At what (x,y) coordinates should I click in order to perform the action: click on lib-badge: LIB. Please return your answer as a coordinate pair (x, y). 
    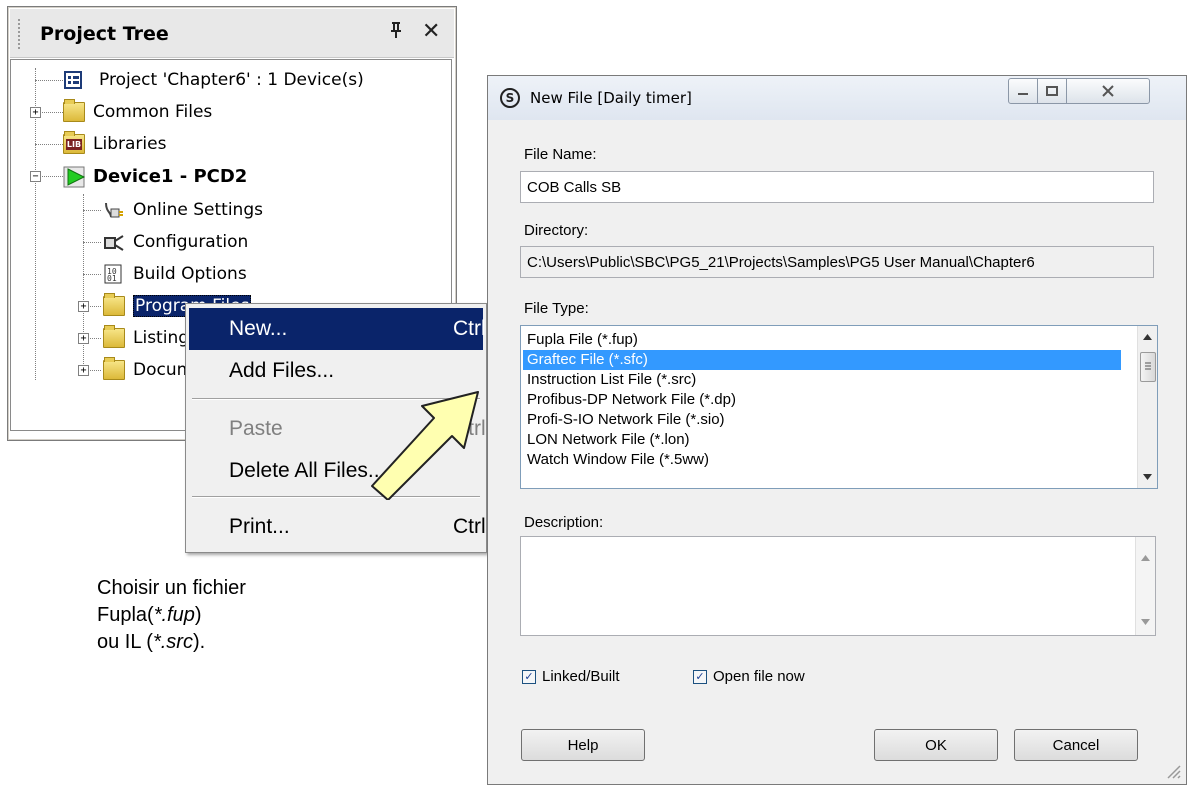
    Looking at the image, I should click on (74, 144).